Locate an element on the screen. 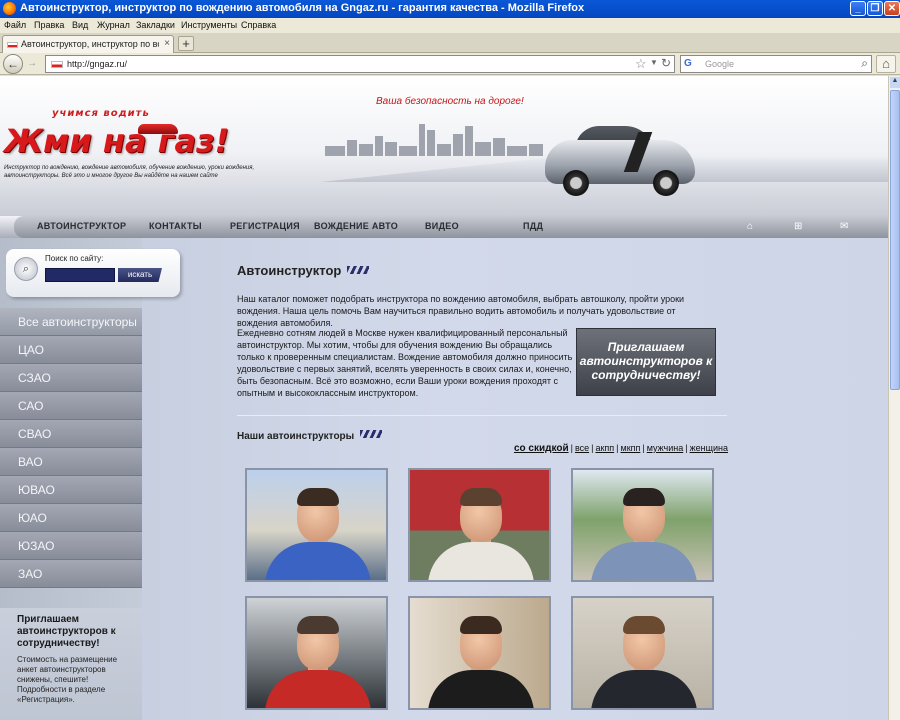 Image resolution: width=900 pixels, height=720 pixels. logo-subtitle: учимся водить is located at coordinates (101, 113).